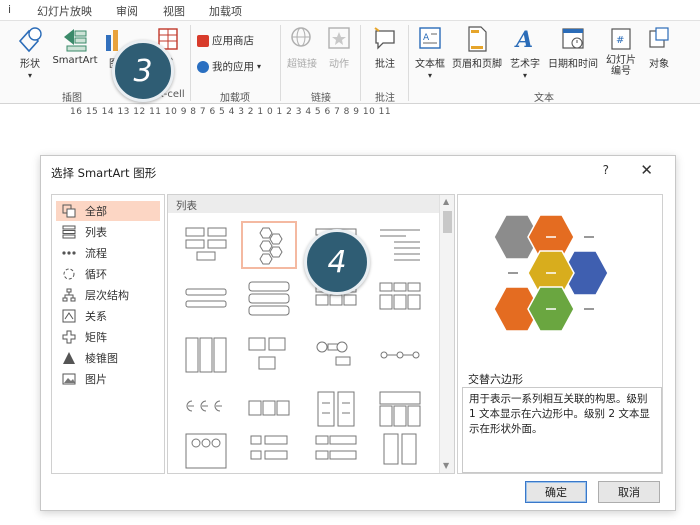 The width and height of the screenshot is (700, 525). I want to click on headerfooter-button: 页眉和页脚, so click(477, 47).